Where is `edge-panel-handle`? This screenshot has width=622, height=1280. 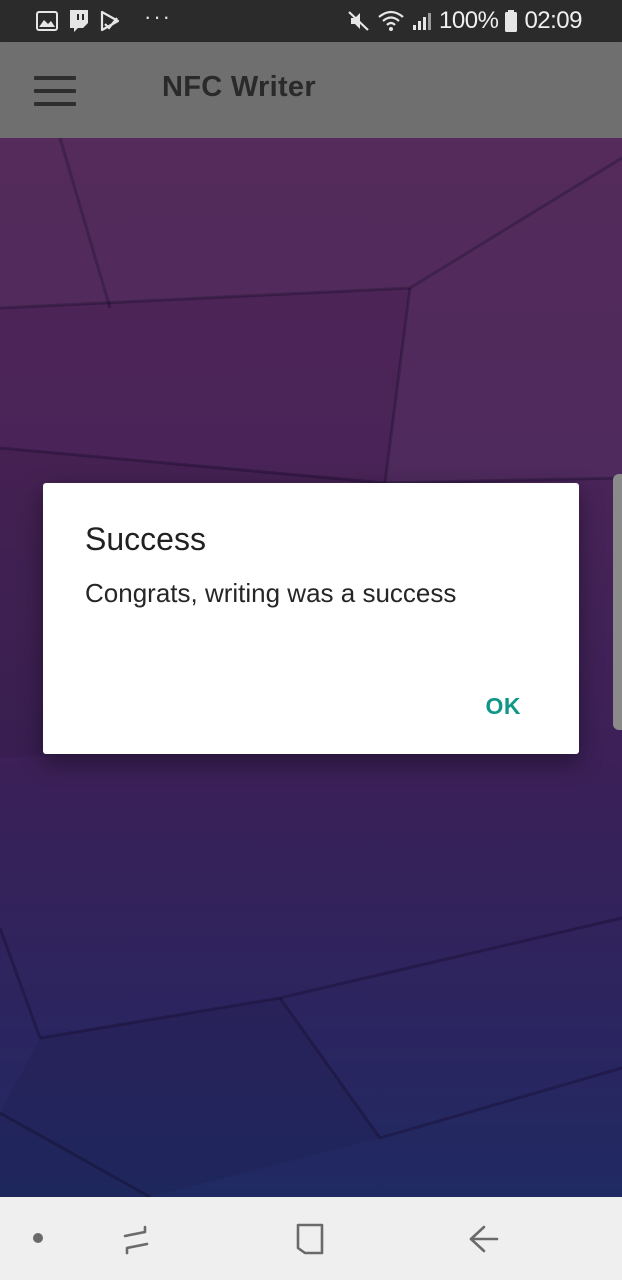
edge-panel-handle is located at coordinates (617, 602).